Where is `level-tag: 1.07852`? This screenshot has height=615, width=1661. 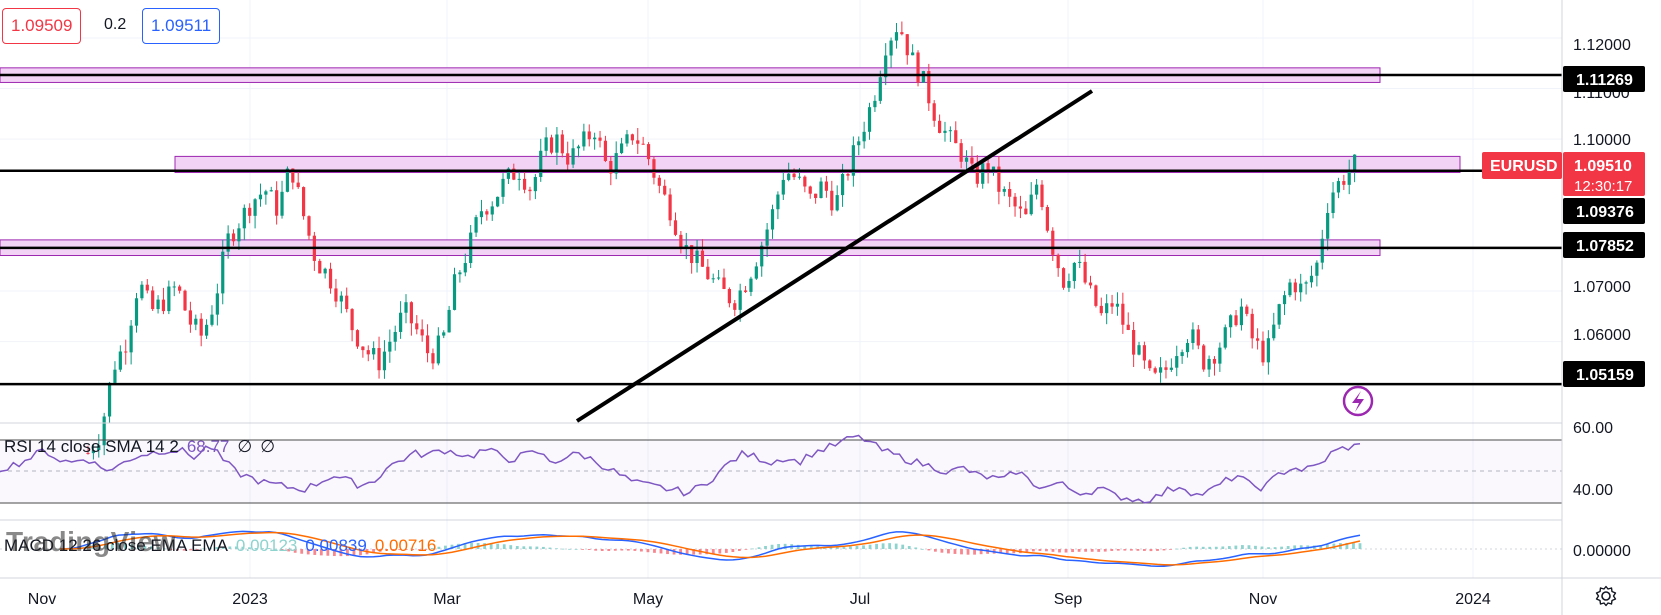 level-tag: 1.07852 is located at coordinates (1604, 245).